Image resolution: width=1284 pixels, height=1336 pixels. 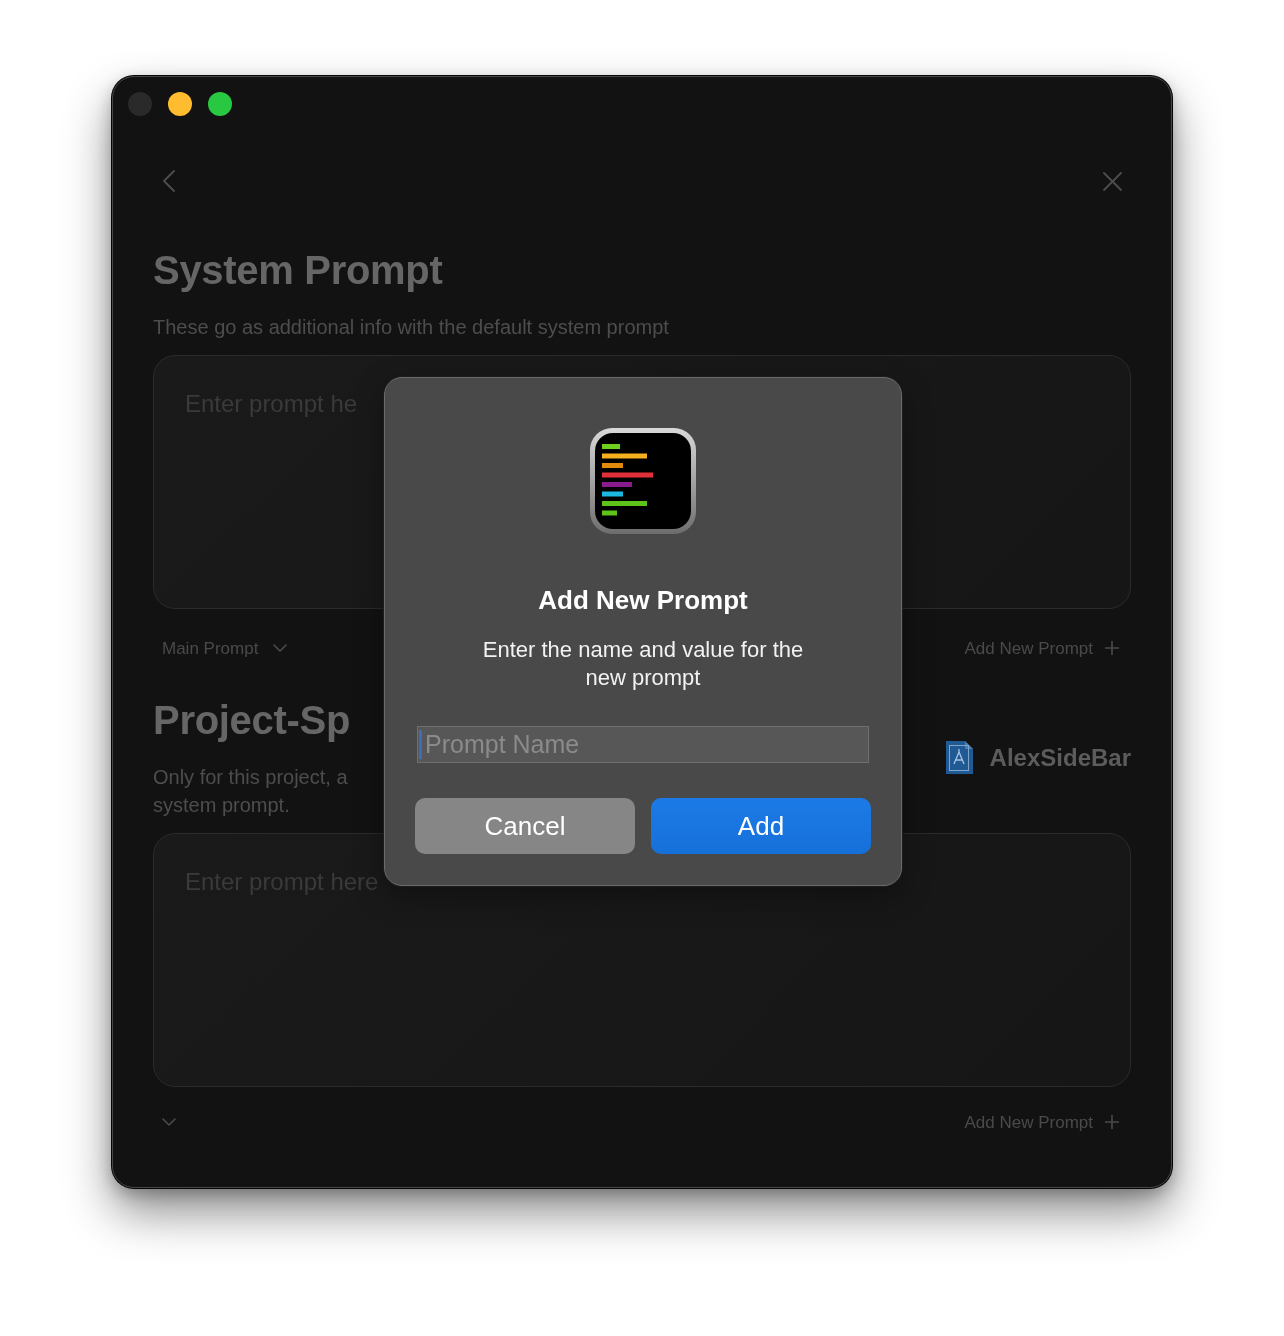 What do you see at coordinates (252, 720) in the screenshot?
I see `section-heading: Project-Sp` at bounding box center [252, 720].